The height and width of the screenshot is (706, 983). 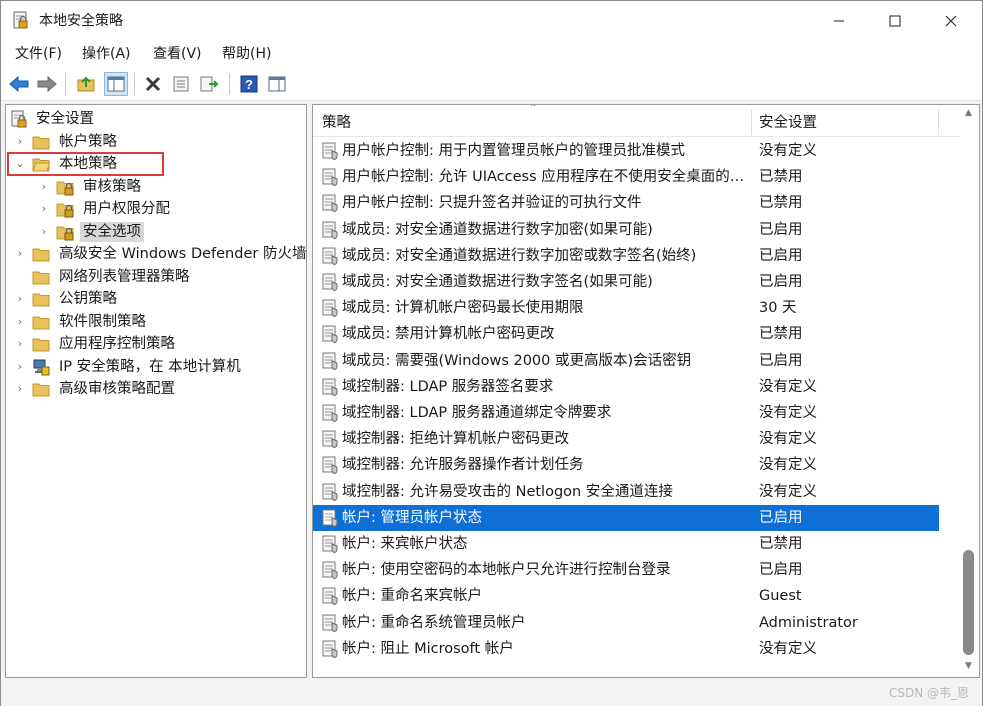 I want to click on tree-item: › 高级安全 Windows Defender 防火墙, so click(x=156, y=254).